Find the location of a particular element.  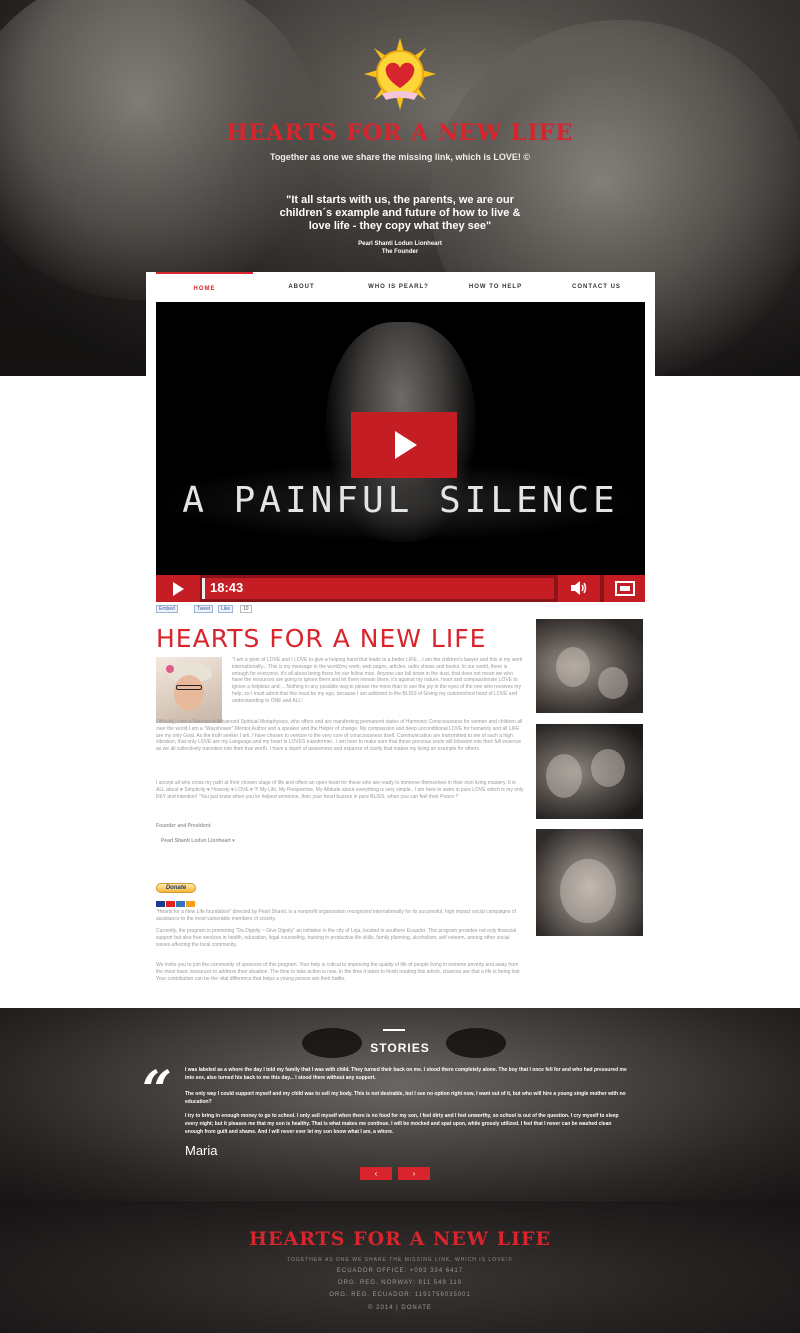

like-count: 10 is located at coordinates (246, 609).